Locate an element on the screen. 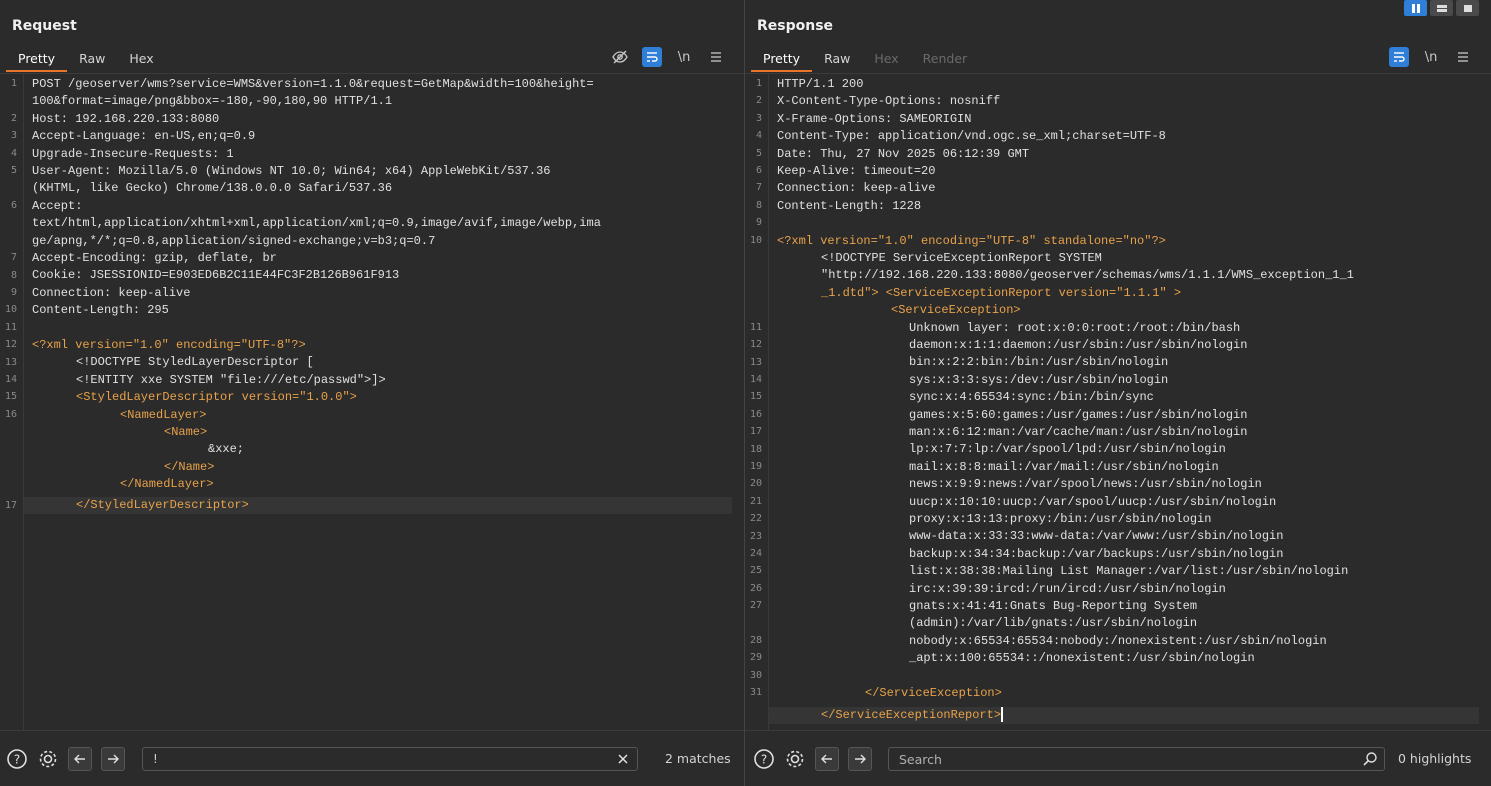  line-number: 7 is located at coordinates (758, 187).